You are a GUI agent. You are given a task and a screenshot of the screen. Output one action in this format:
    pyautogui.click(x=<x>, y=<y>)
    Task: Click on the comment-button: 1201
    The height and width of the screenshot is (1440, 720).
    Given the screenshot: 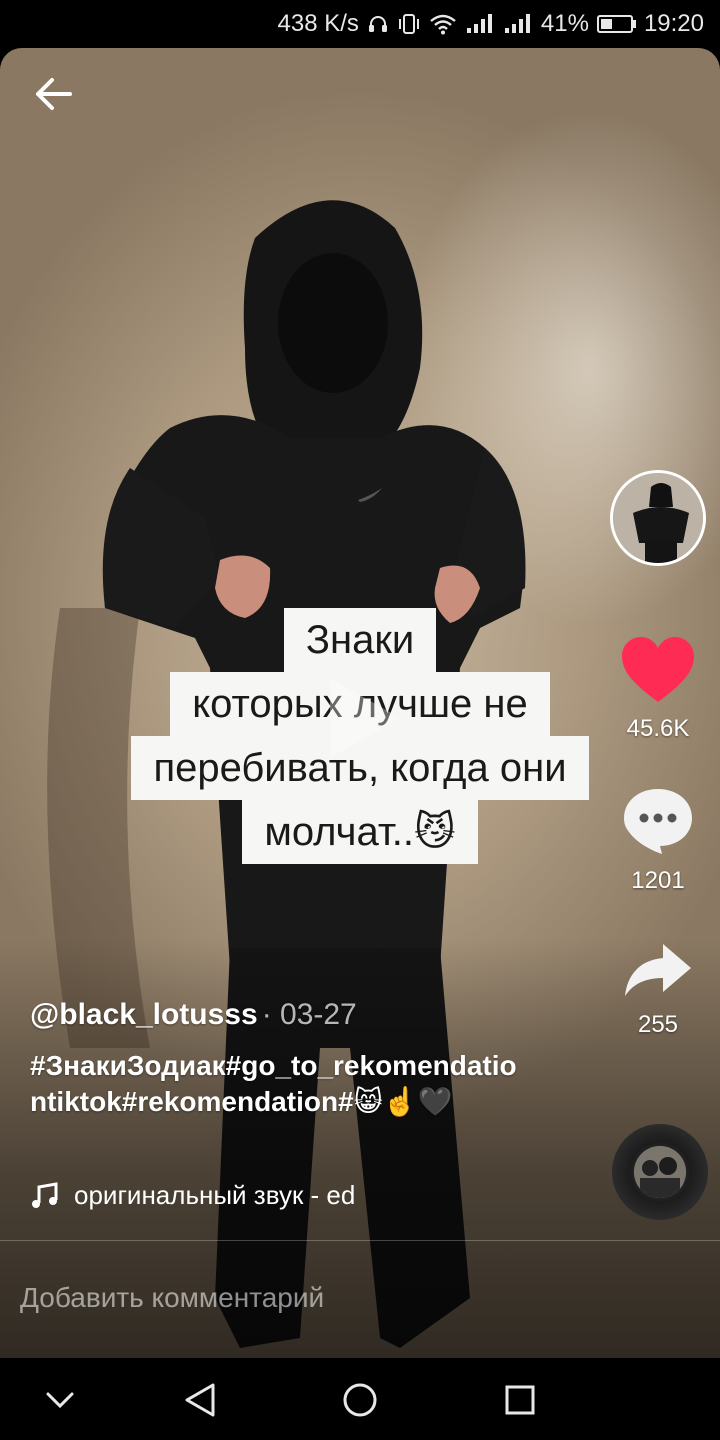 What is the action you would take?
    pyautogui.click(x=658, y=840)
    